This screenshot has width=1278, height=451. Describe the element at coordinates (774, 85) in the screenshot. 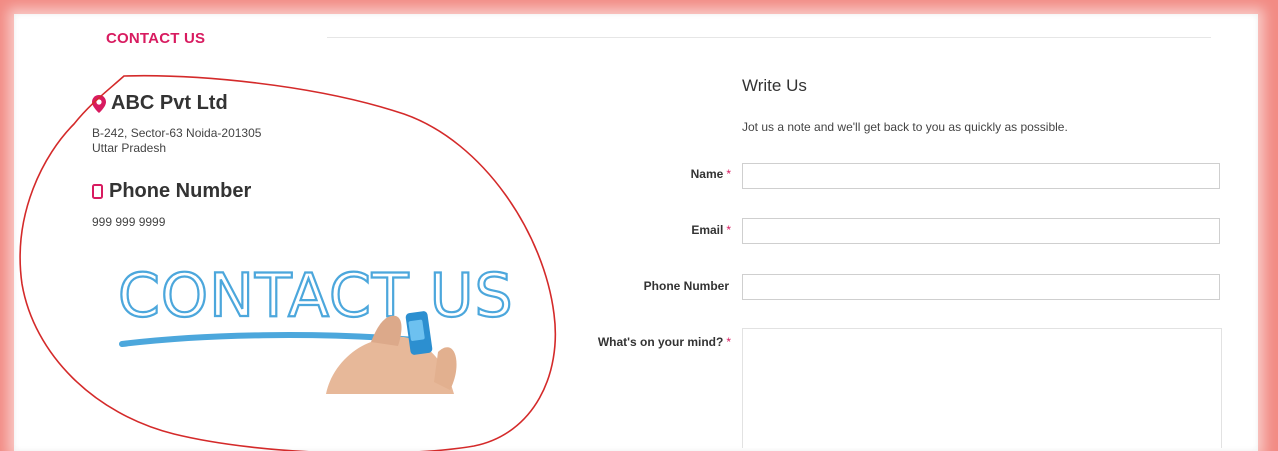

I see `form-title: Write Us` at that location.